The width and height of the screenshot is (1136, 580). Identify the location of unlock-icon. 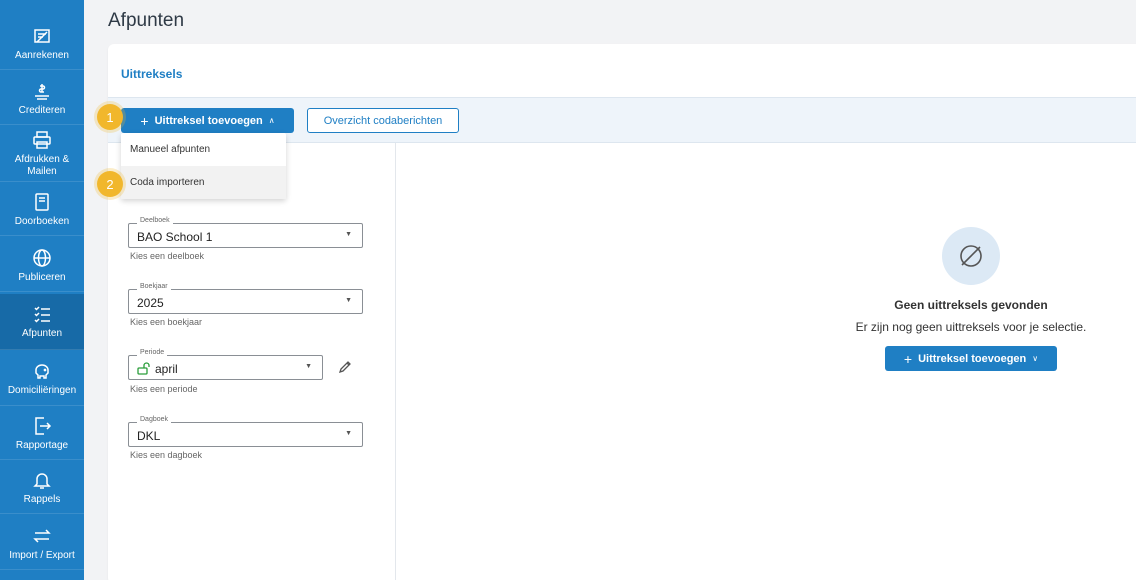
(144, 368).